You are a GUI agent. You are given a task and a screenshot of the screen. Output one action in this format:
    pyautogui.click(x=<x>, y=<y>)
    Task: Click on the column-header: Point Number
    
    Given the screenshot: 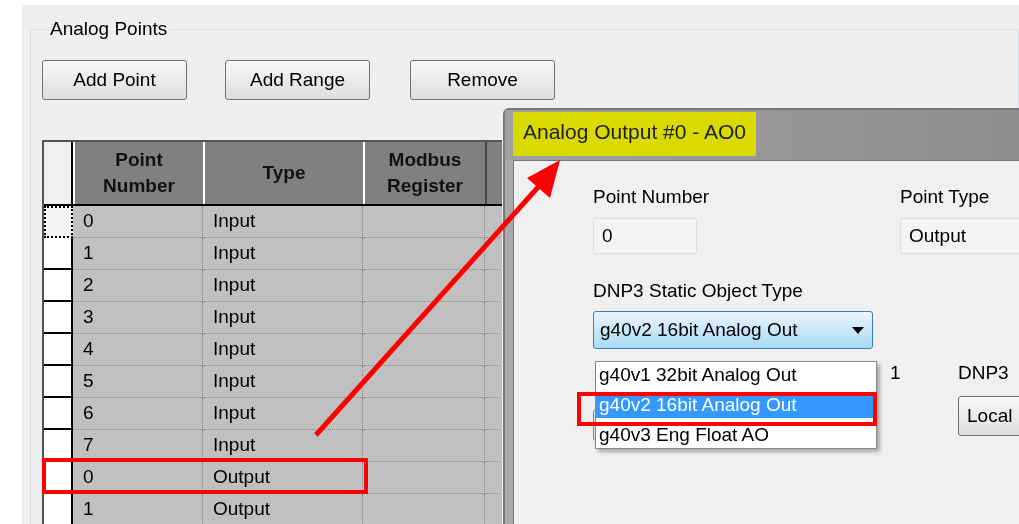 What is the action you would take?
    pyautogui.click(x=138, y=173)
    